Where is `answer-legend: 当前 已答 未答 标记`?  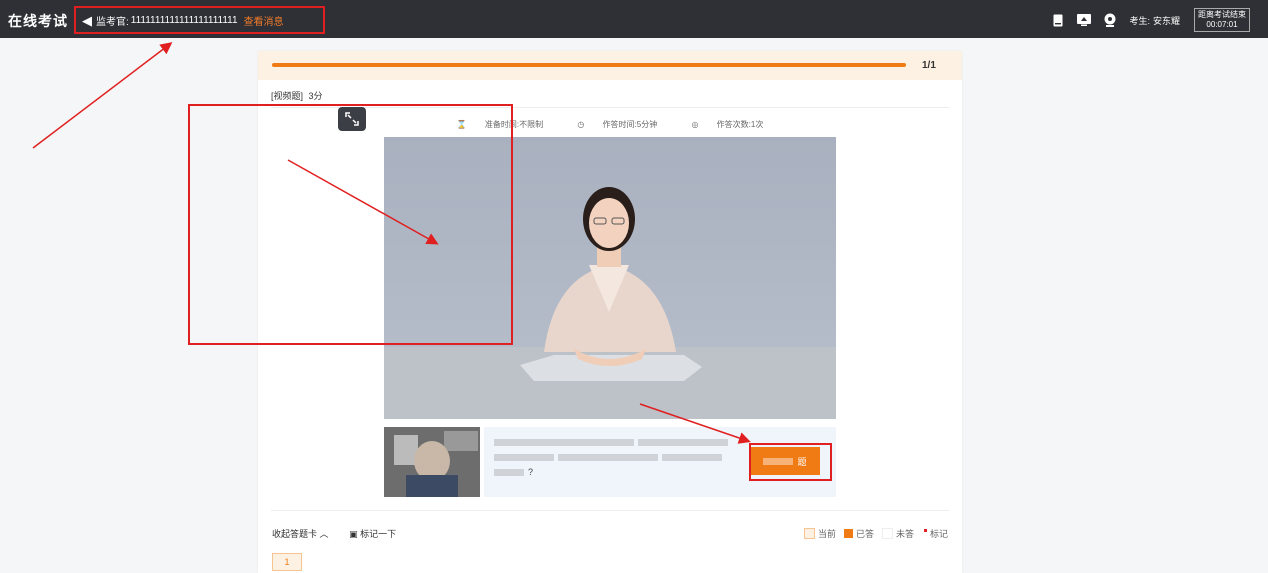
answer-legend: 当前 已答 未答 标记 is located at coordinates (872, 533).